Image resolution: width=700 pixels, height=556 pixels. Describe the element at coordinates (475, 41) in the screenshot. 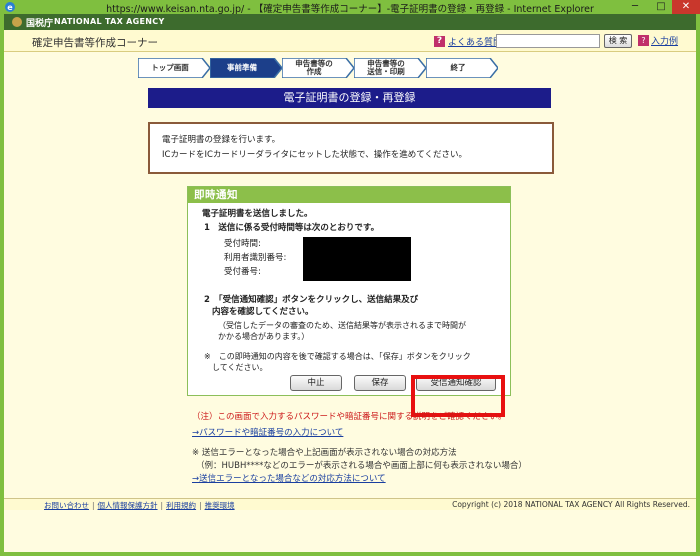

I see `faq-link: よくある質問` at that location.